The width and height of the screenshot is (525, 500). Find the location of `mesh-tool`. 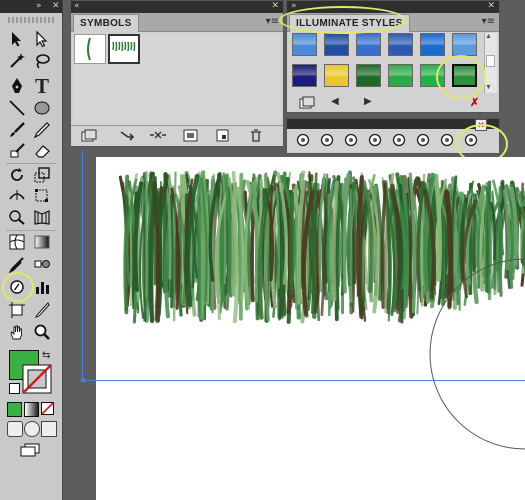

mesh-tool is located at coordinates (17, 242).